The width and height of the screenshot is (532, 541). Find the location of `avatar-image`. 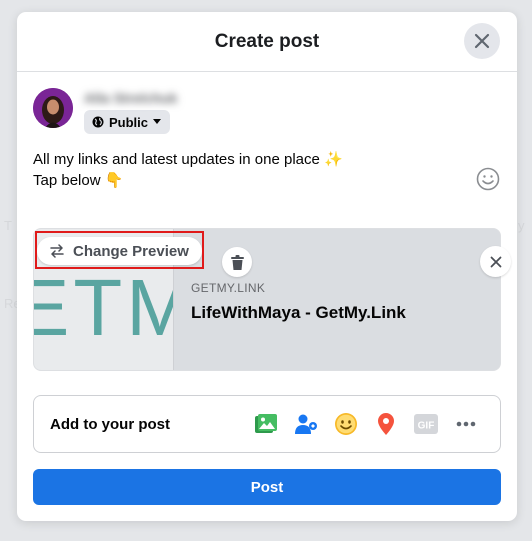

avatar-image is located at coordinates (53, 108).